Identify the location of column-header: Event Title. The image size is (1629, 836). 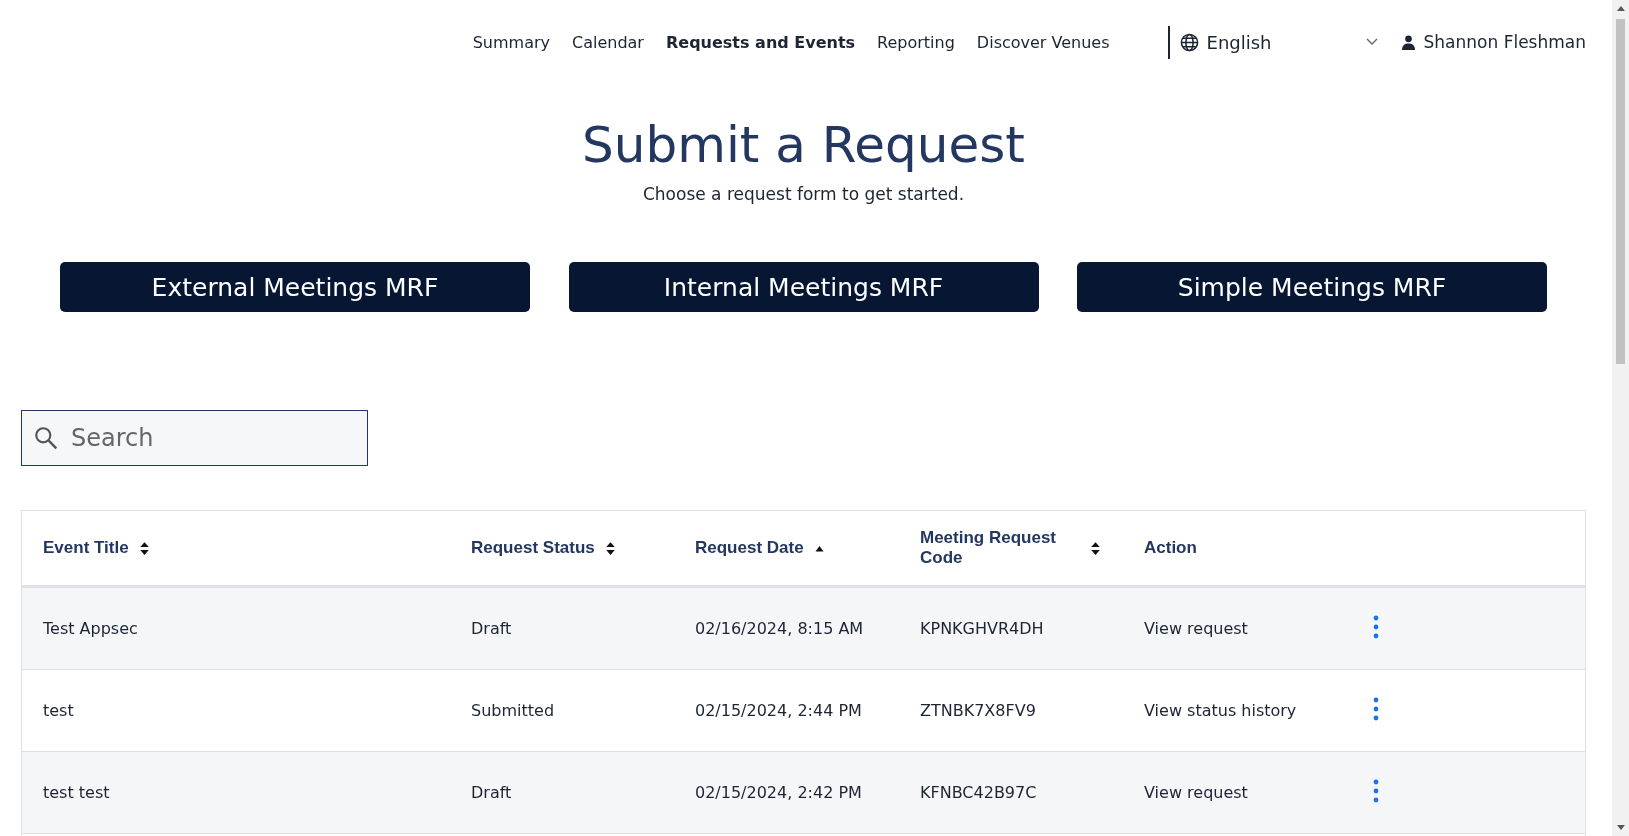
(96, 548).